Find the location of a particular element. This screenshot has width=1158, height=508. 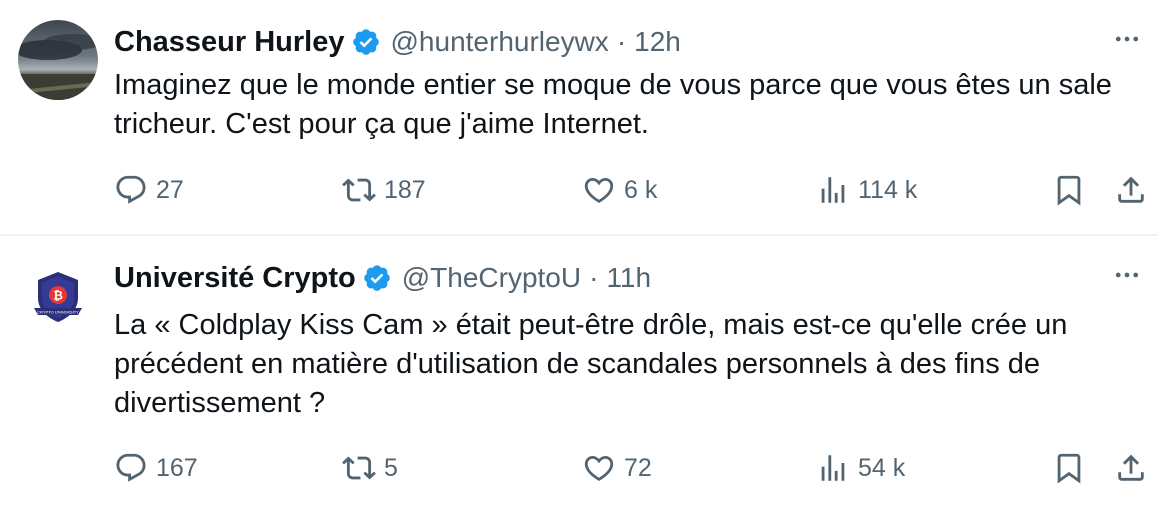

retweet-button: 5 is located at coordinates (370, 468).